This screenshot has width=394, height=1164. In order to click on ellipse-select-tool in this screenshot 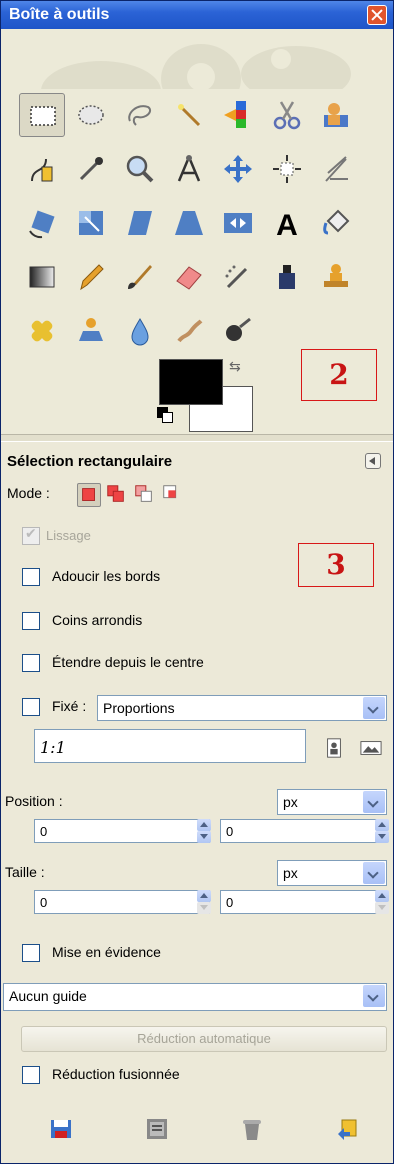, I will do `click(91, 115)`.